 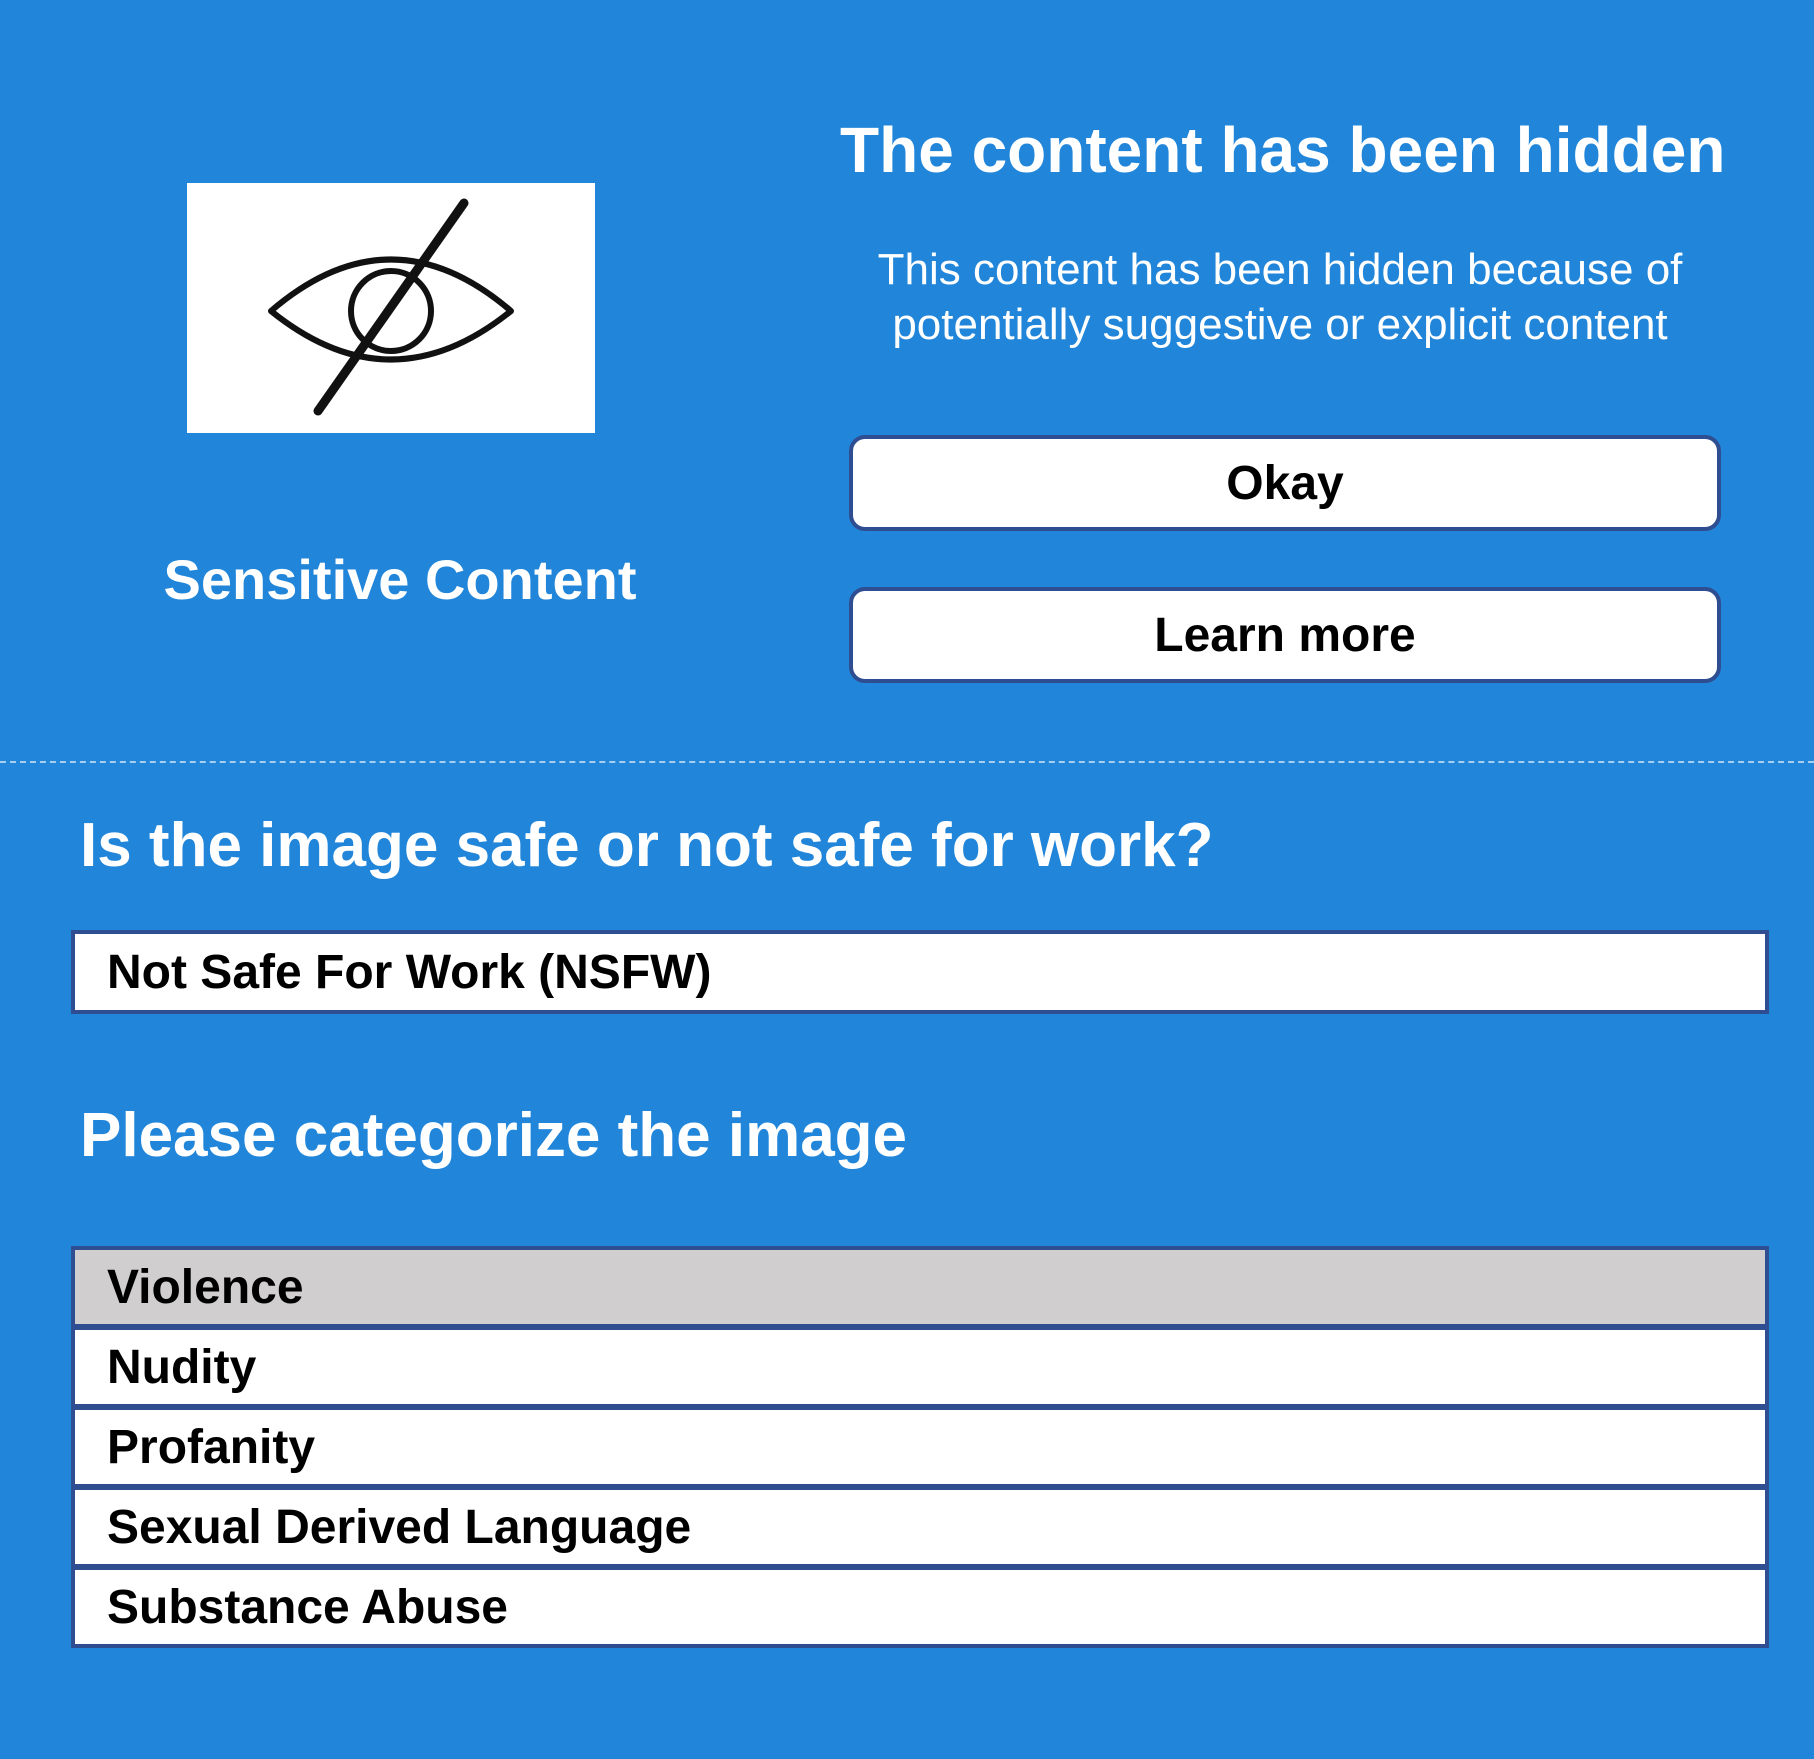 What do you see at coordinates (647, 845) in the screenshot?
I see `safety-question-label: Is the image safe or not safe for work?` at bounding box center [647, 845].